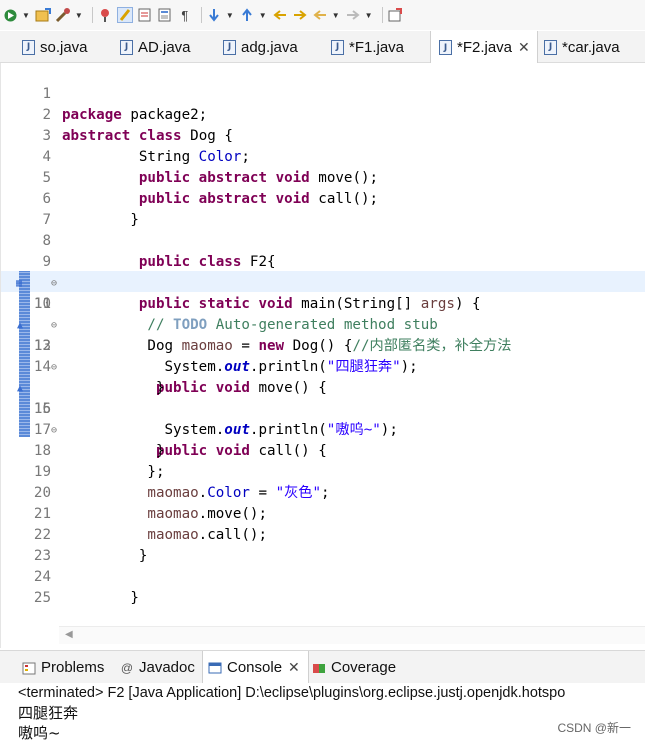  What do you see at coordinates (353, 15) in the screenshot?
I see `forward-icon` at bounding box center [353, 15].